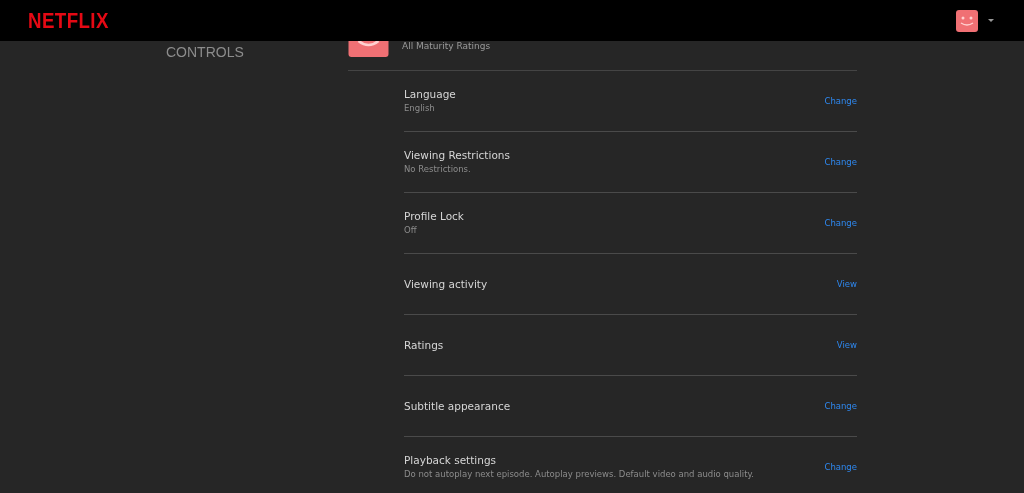 The width and height of the screenshot is (1024, 493). I want to click on caret-icon, so click(991, 20).